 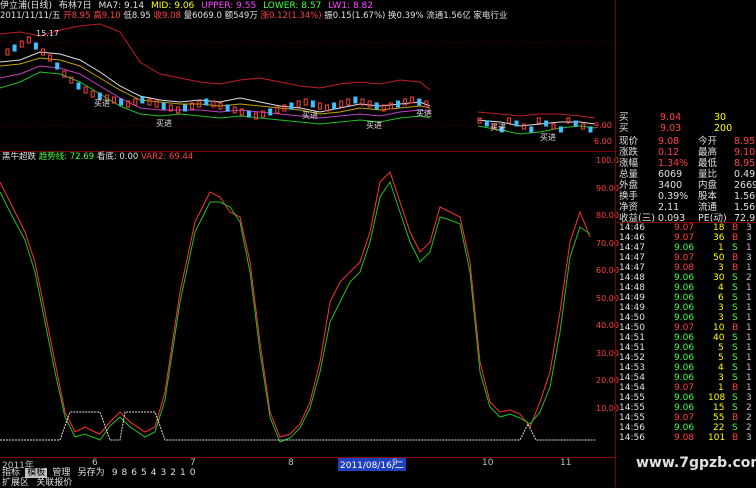 What do you see at coordinates (144, 473) in the screenshot?
I see `period-button: 5` at bounding box center [144, 473].